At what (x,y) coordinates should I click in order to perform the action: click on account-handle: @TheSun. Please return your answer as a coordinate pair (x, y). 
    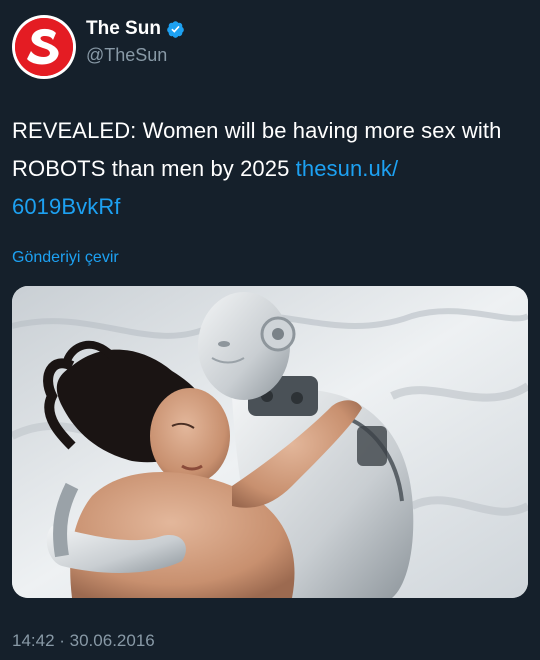
    Looking at the image, I should click on (135, 55).